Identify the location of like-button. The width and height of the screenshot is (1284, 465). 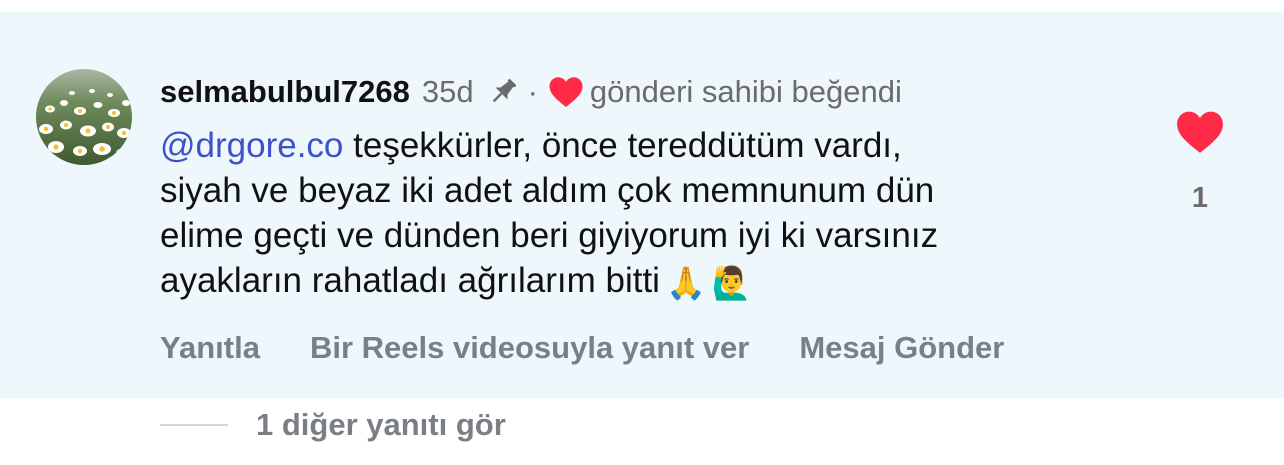
(1200, 132).